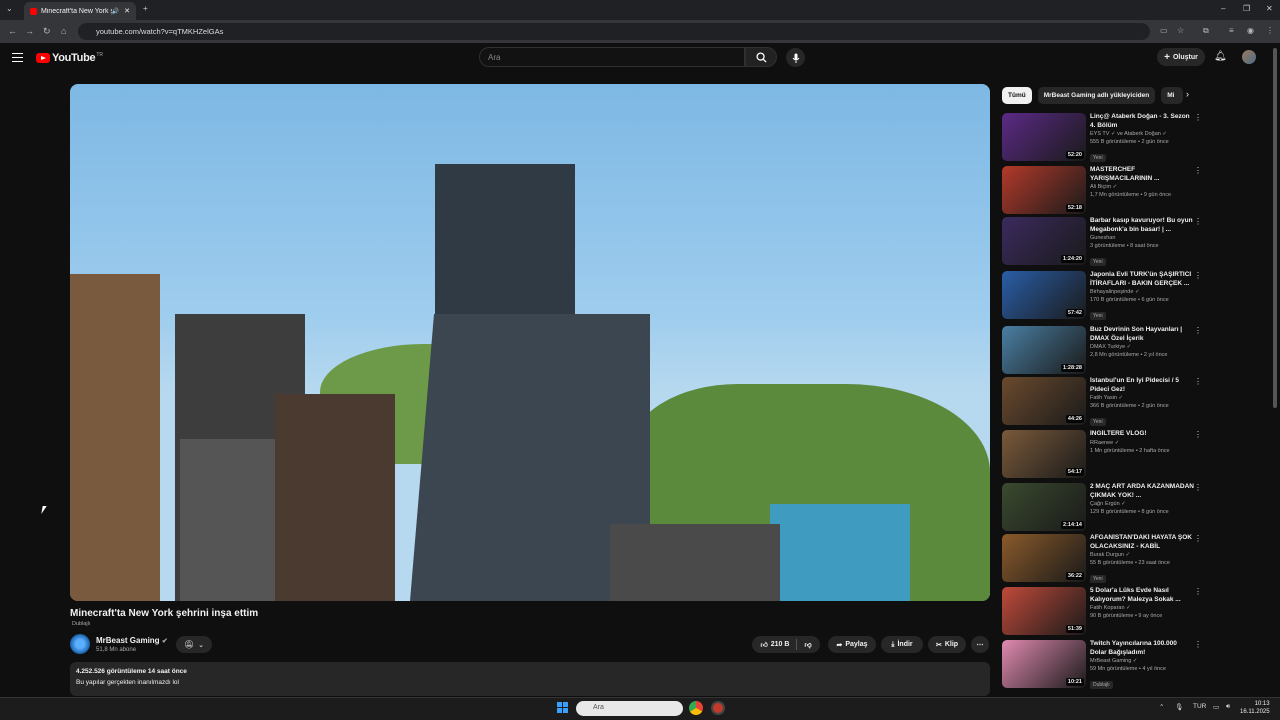  What do you see at coordinates (17, 57) in the screenshot?
I see `hamburger-menu-icon` at bounding box center [17, 57].